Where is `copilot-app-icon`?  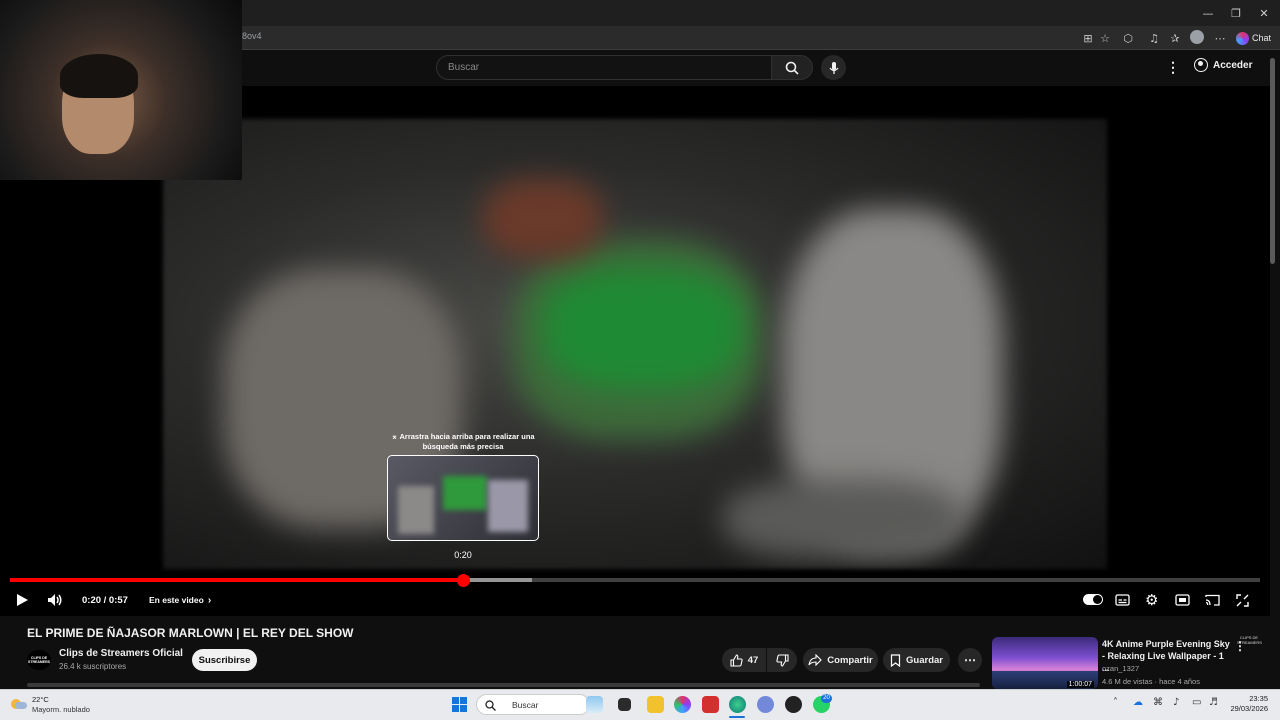
copilot-app-icon is located at coordinates (682, 704).